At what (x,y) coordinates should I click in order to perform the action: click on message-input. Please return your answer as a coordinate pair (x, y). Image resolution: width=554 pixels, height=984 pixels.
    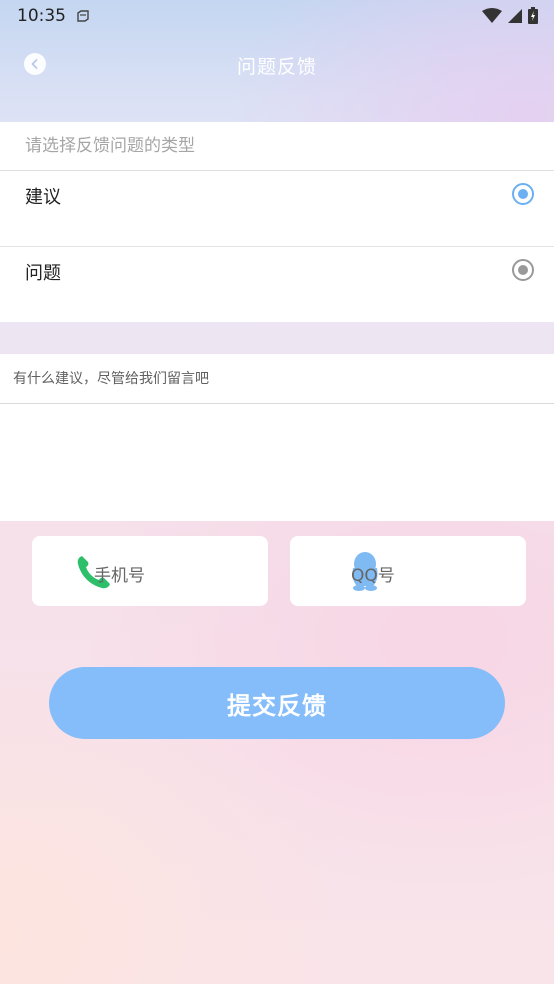
    Looking at the image, I should click on (277, 379).